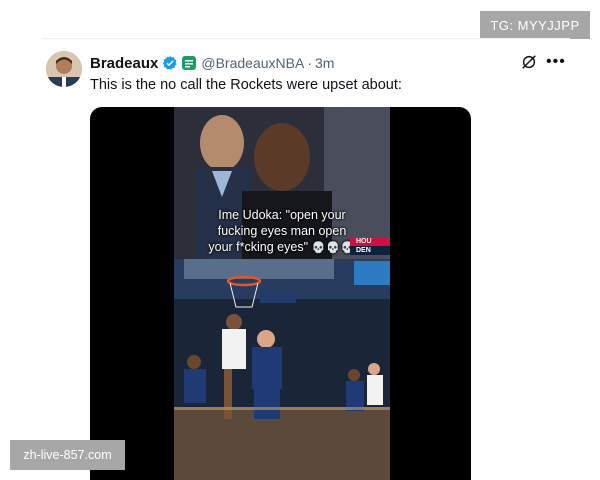 Image resolution: width=600 pixels, height=480 pixels. I want to click on scorebug-team-2: DEN, so click(370, 250).